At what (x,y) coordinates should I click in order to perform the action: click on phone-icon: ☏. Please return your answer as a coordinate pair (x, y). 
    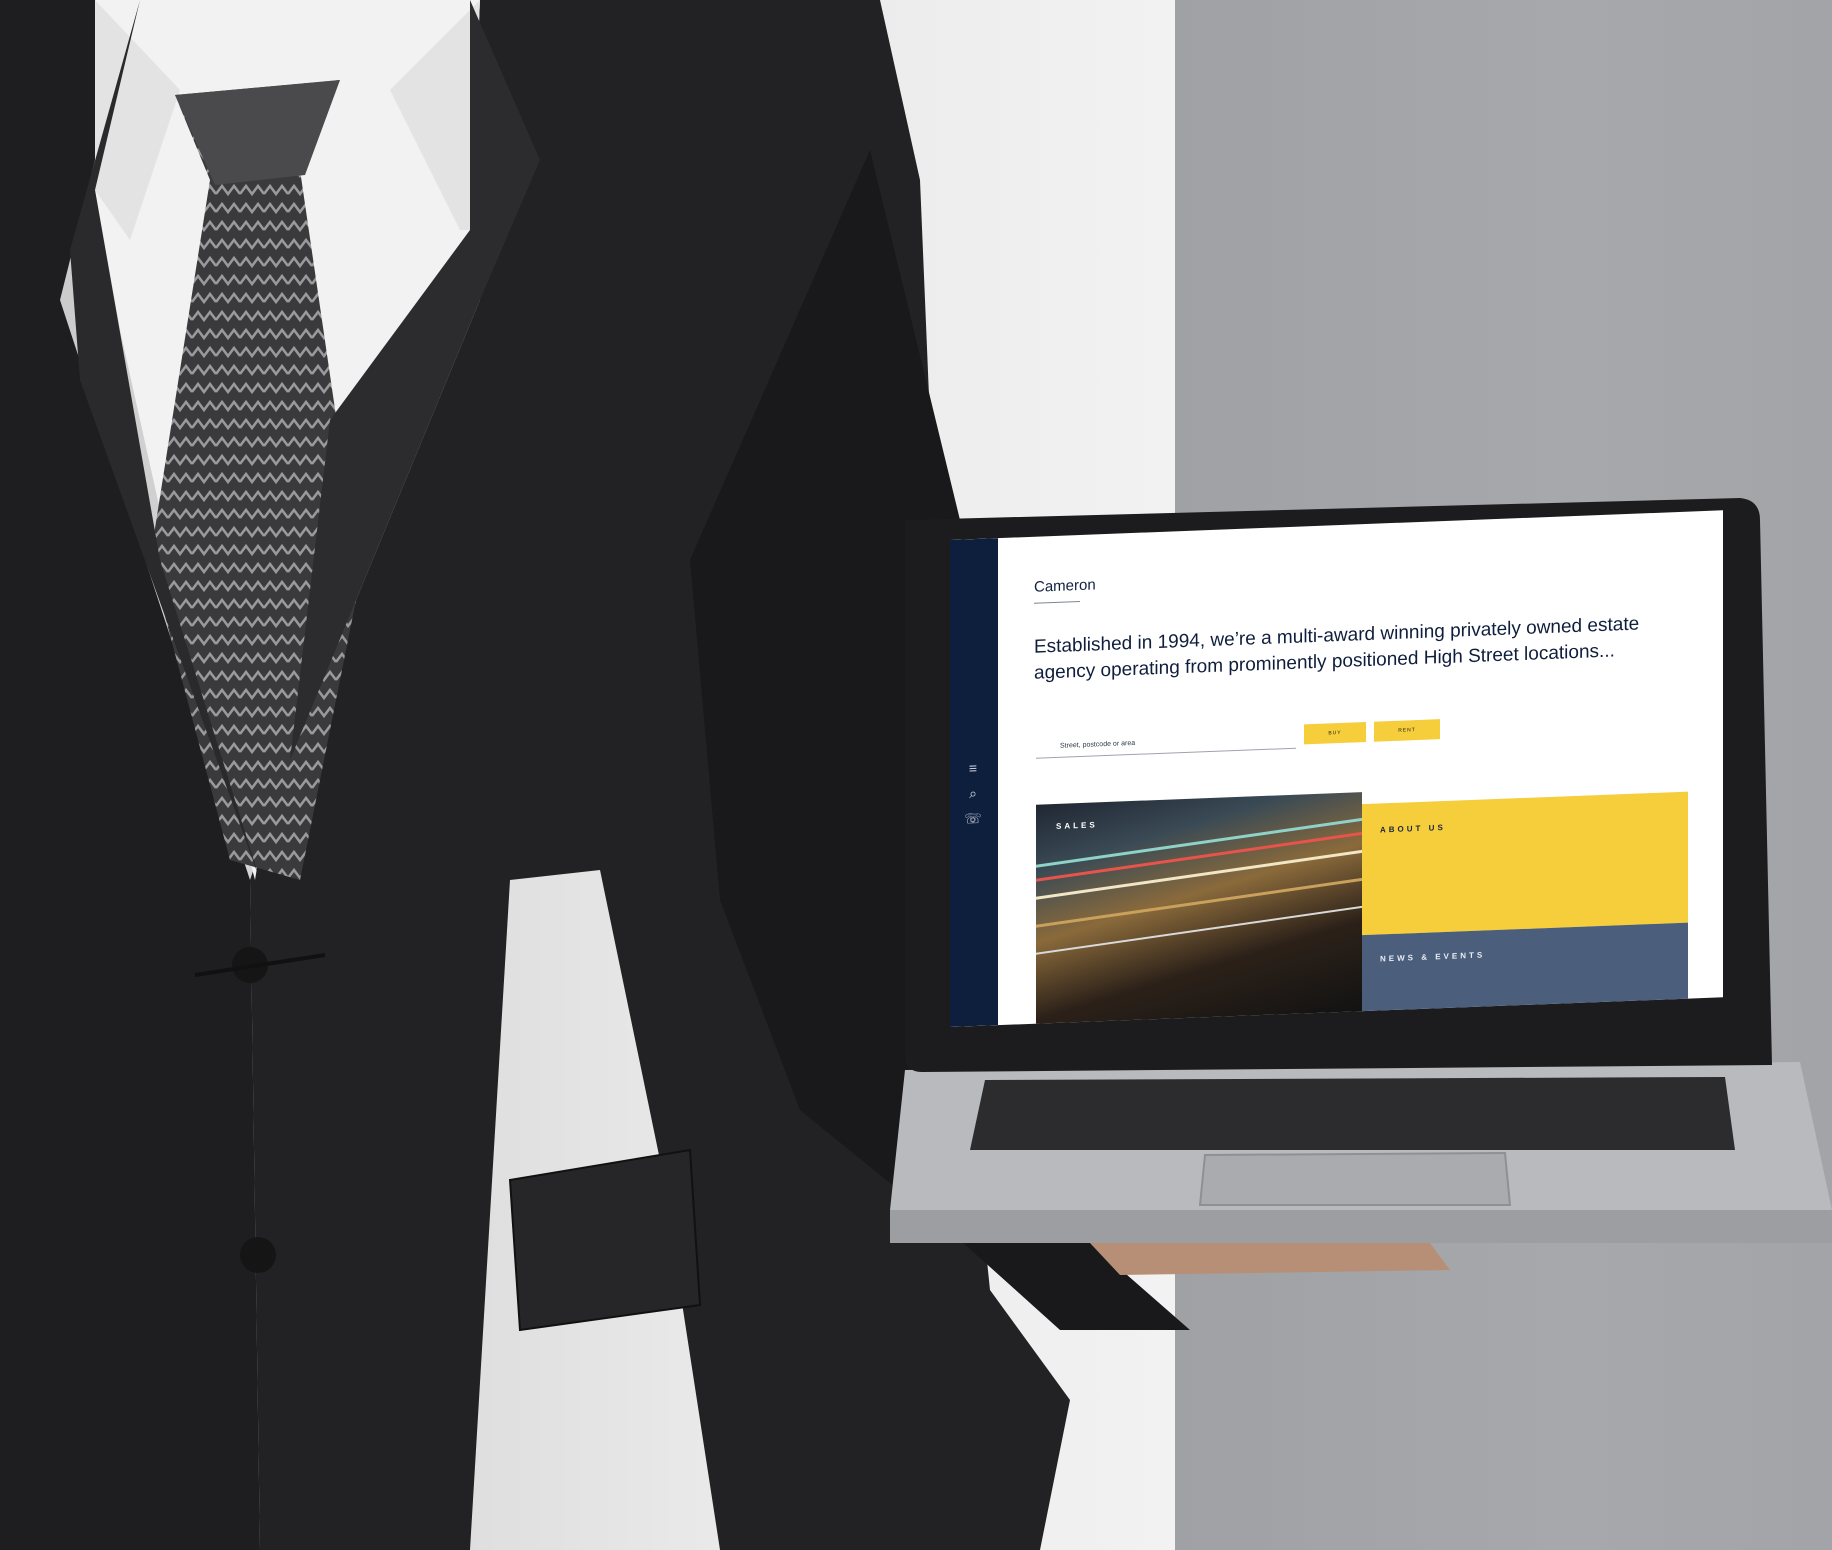
    Looking at the image, I should click on (973, 818).